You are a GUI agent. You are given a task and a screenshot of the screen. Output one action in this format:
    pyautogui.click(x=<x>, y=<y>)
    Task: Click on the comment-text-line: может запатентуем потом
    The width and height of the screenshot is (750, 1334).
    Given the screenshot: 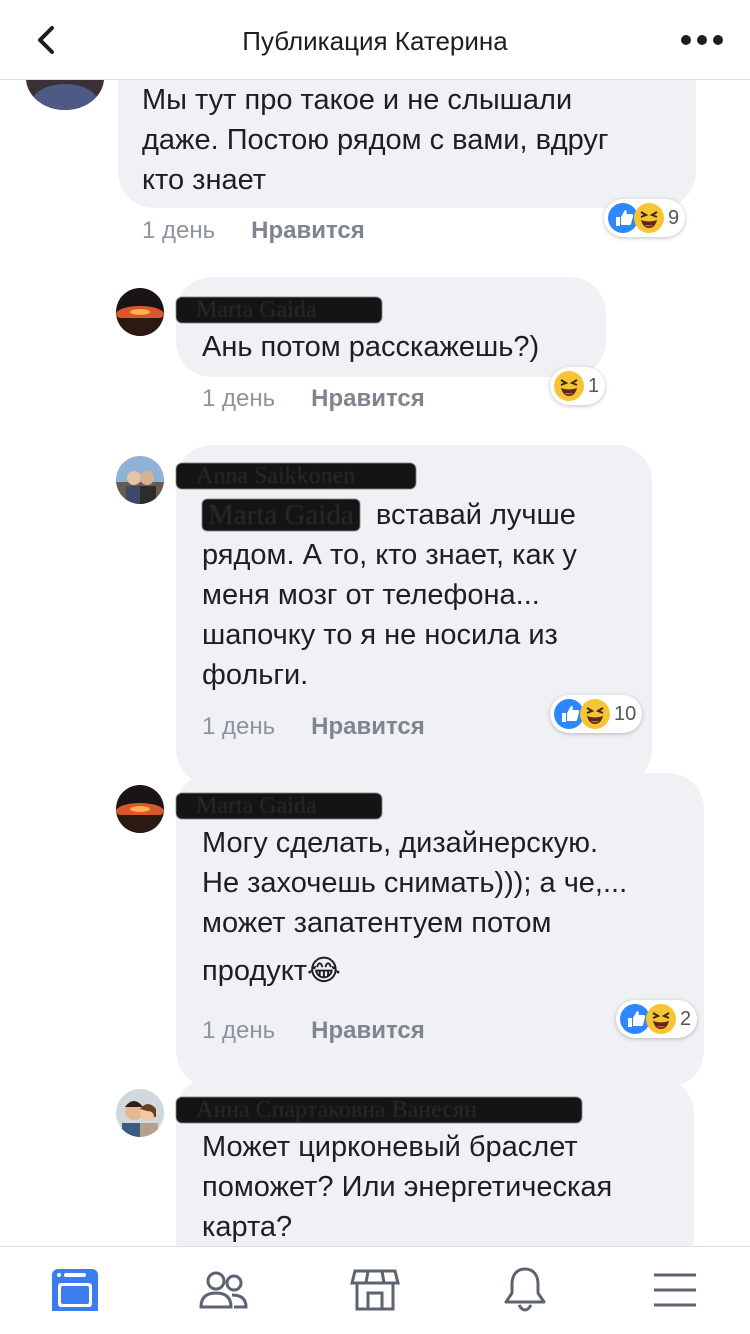 What is the action you would take?
    pyautogui.click(x=377, y=923)
    